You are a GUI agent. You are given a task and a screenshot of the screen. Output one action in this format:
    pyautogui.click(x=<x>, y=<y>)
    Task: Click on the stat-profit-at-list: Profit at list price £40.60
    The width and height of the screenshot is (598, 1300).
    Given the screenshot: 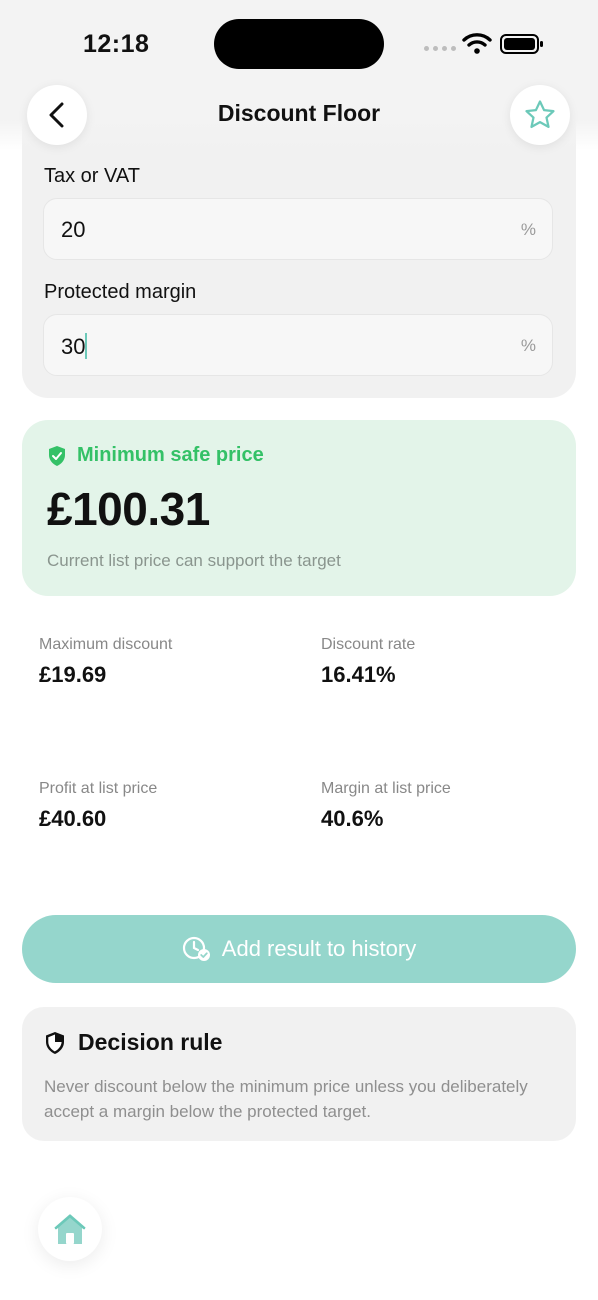 What is the action you would take?
    pyautogui.click(x=98, y=806)
    